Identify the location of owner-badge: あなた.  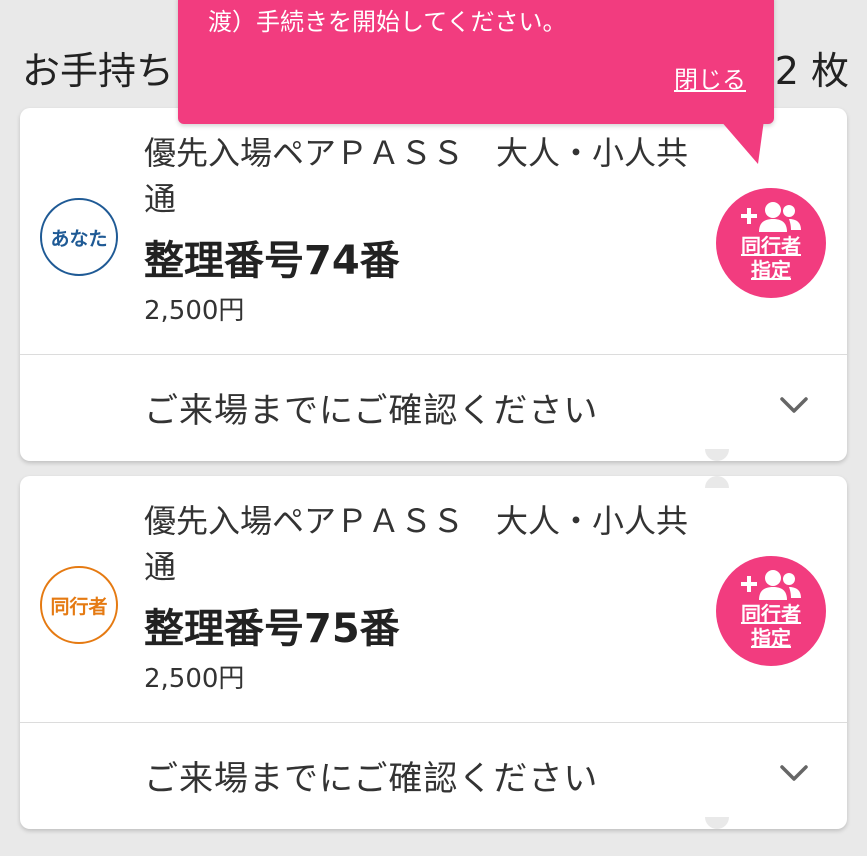
(79, 237).